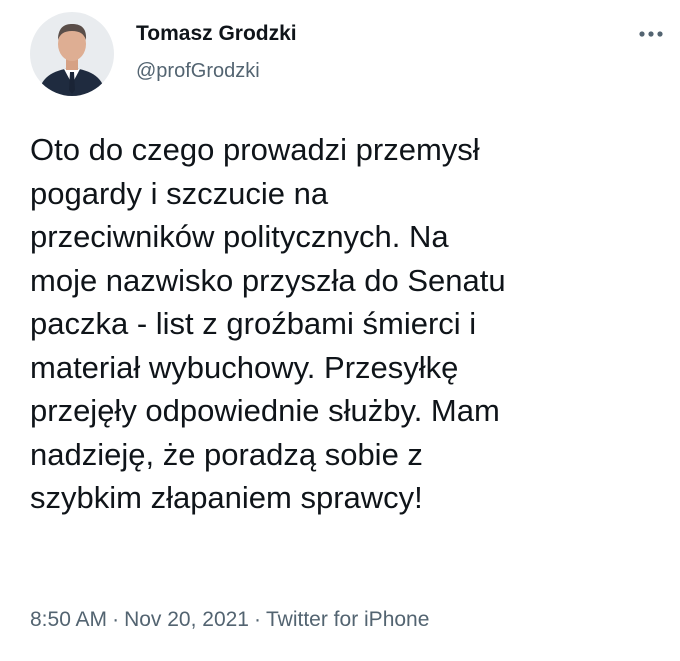 The image size is (680, 661). Describe the element at coordinates (347, 619) in the screenshot. I see `tweet-source: Twitter for iPhone` at that location.